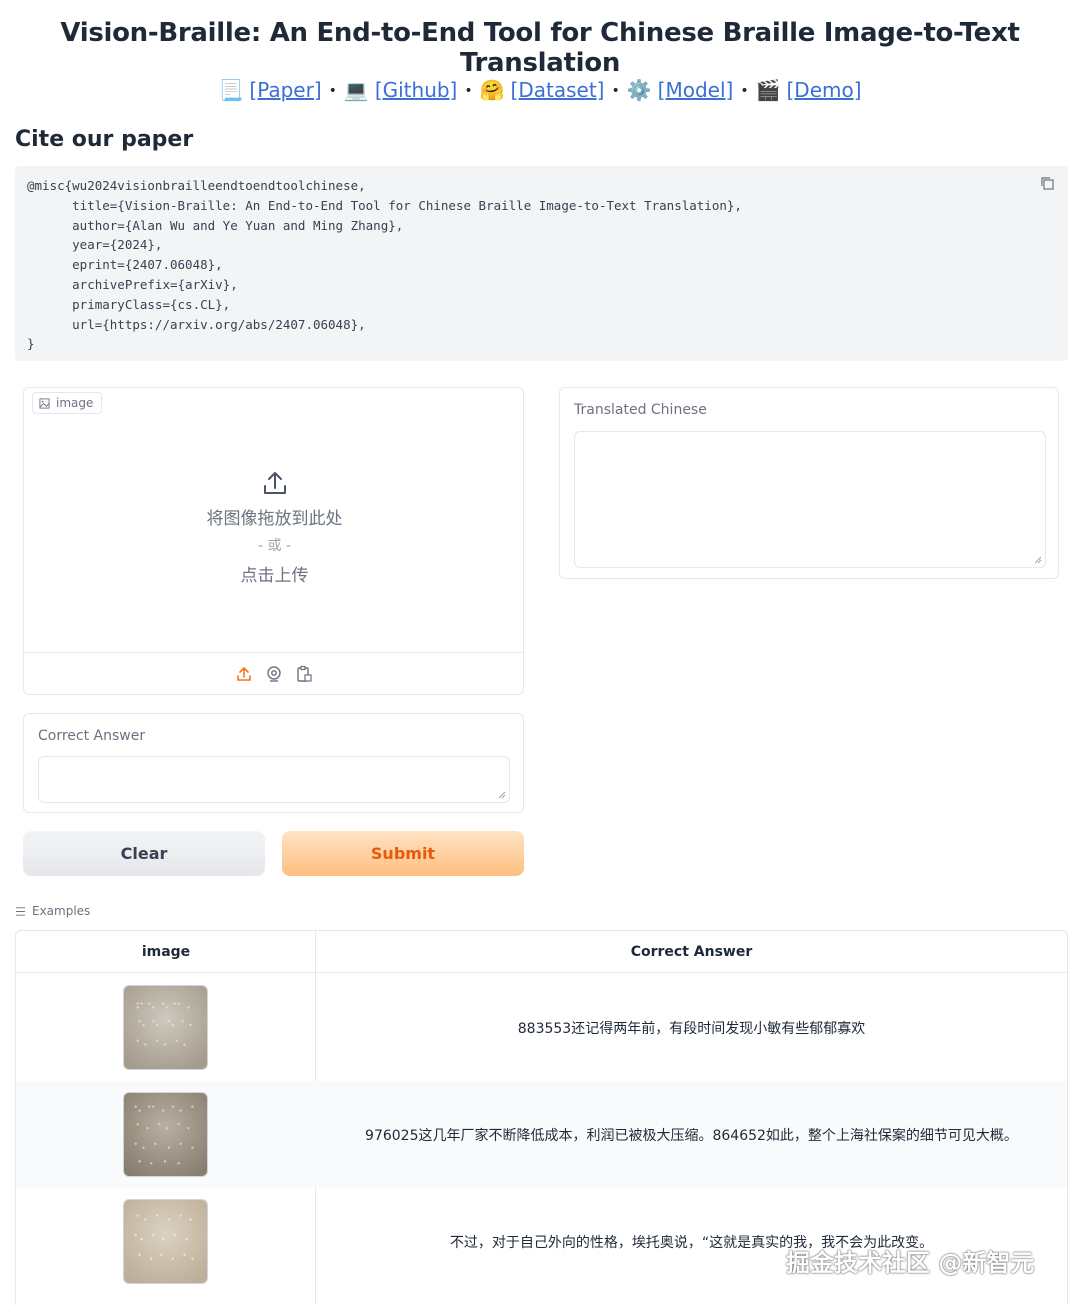  What do you see at coordinates (285, 90) in the screenshot?
I see `paper-link: [Paper]` at bounding box center [285, 90].